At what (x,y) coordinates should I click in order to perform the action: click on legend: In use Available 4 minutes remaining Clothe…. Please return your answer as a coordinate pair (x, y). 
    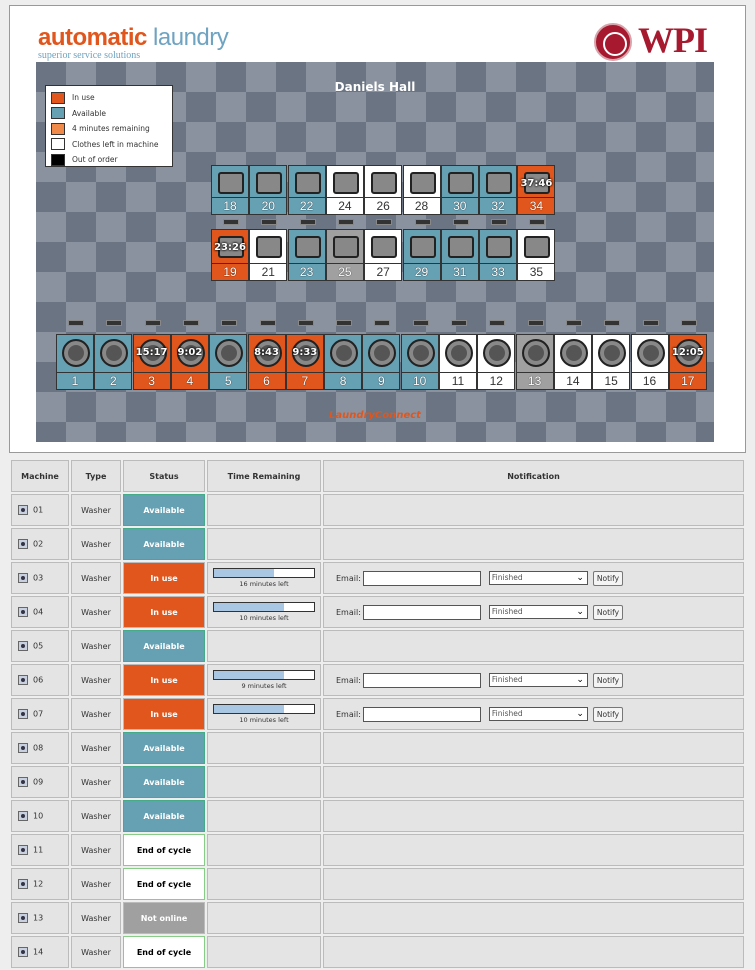
    Looking at the image, I should click on (109, 126).